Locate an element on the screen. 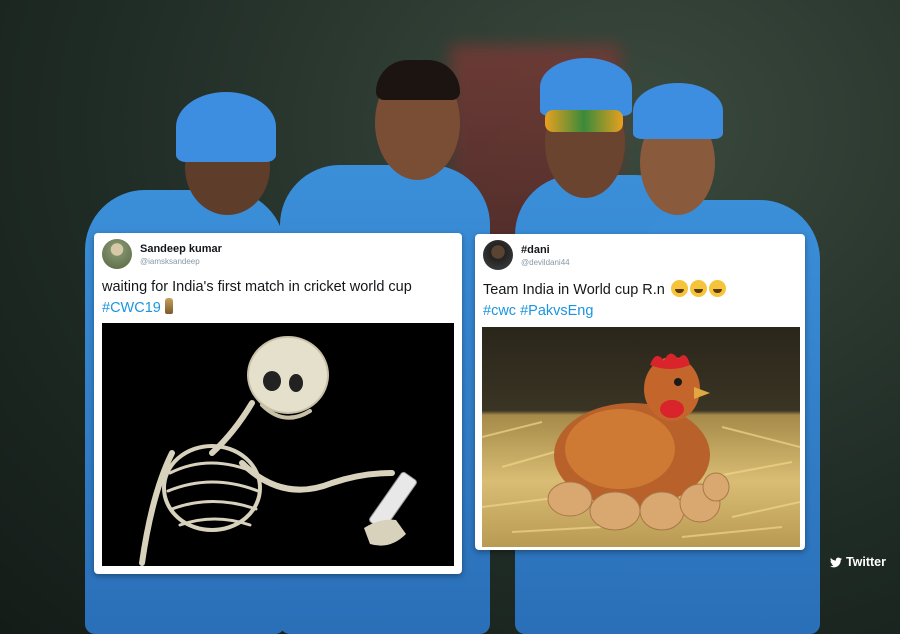 The width and height of the screenshot is (900, 634). tweet-image-hen is located at coordinates (641, 437).